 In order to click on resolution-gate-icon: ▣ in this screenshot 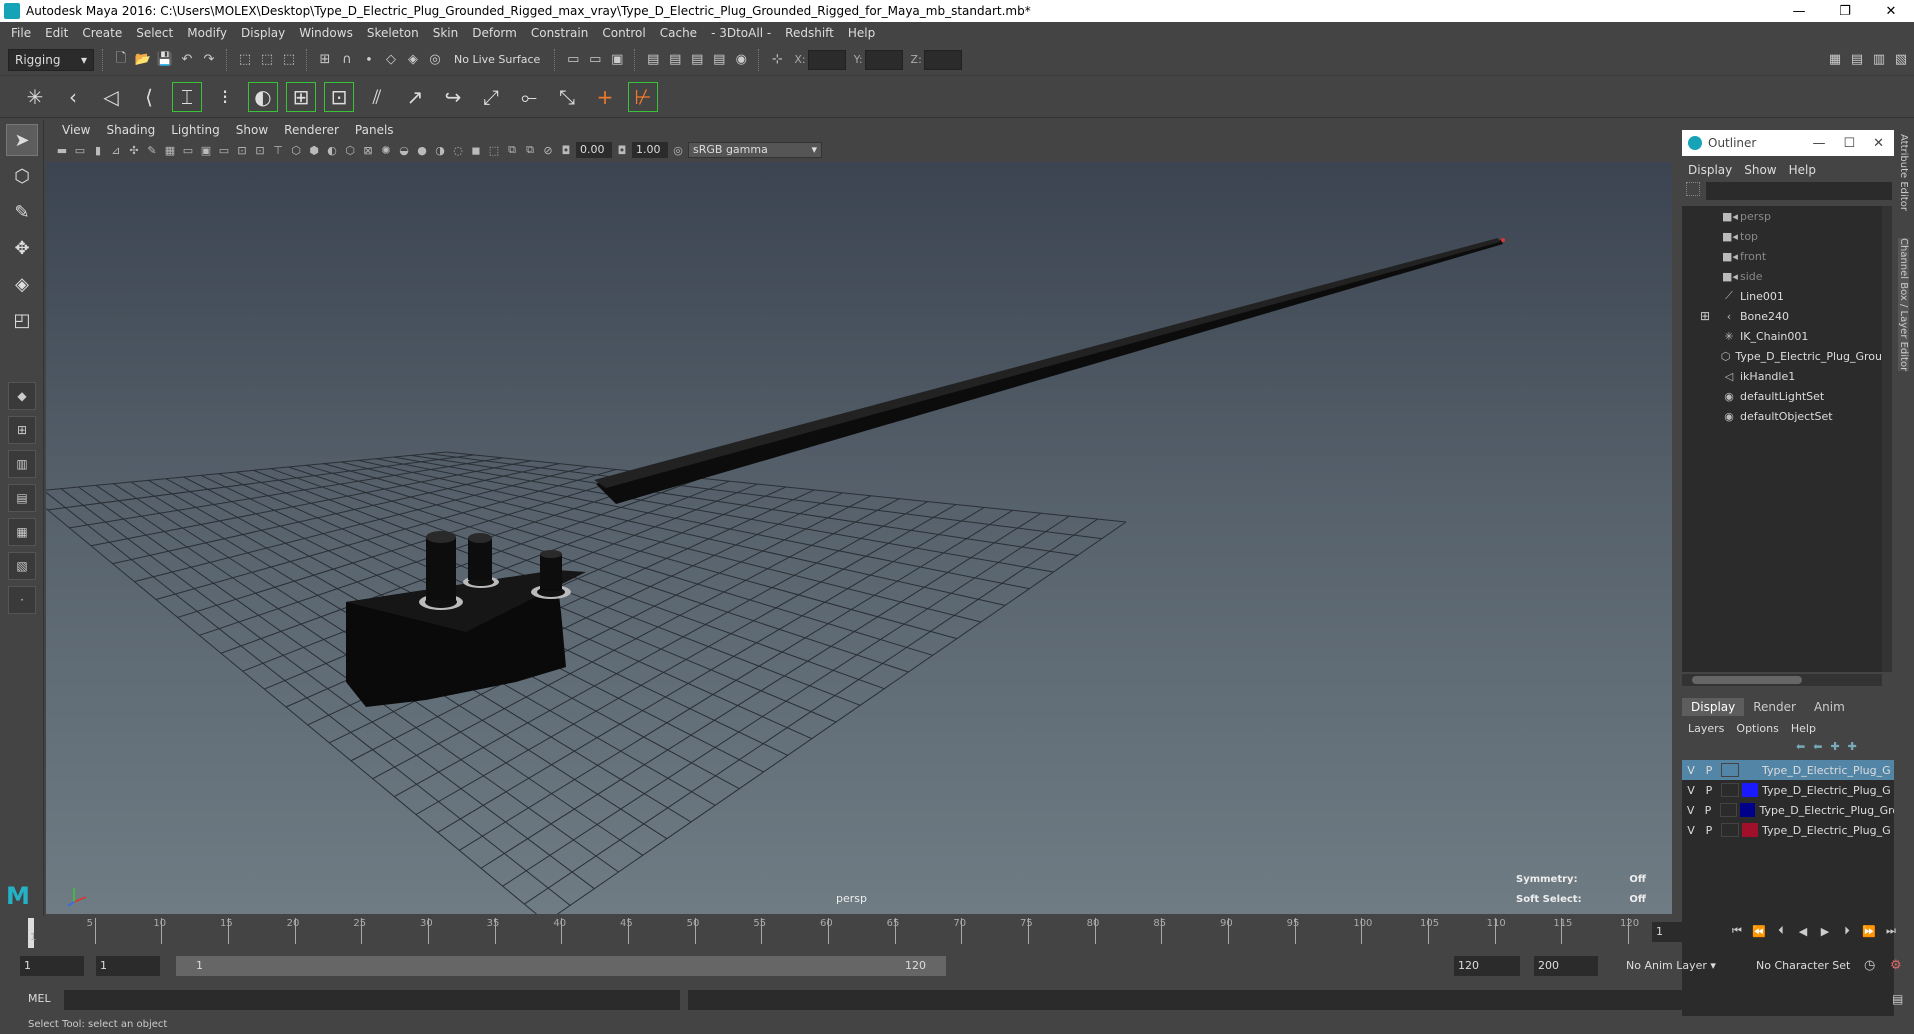, I will do `click(206, 150)`.